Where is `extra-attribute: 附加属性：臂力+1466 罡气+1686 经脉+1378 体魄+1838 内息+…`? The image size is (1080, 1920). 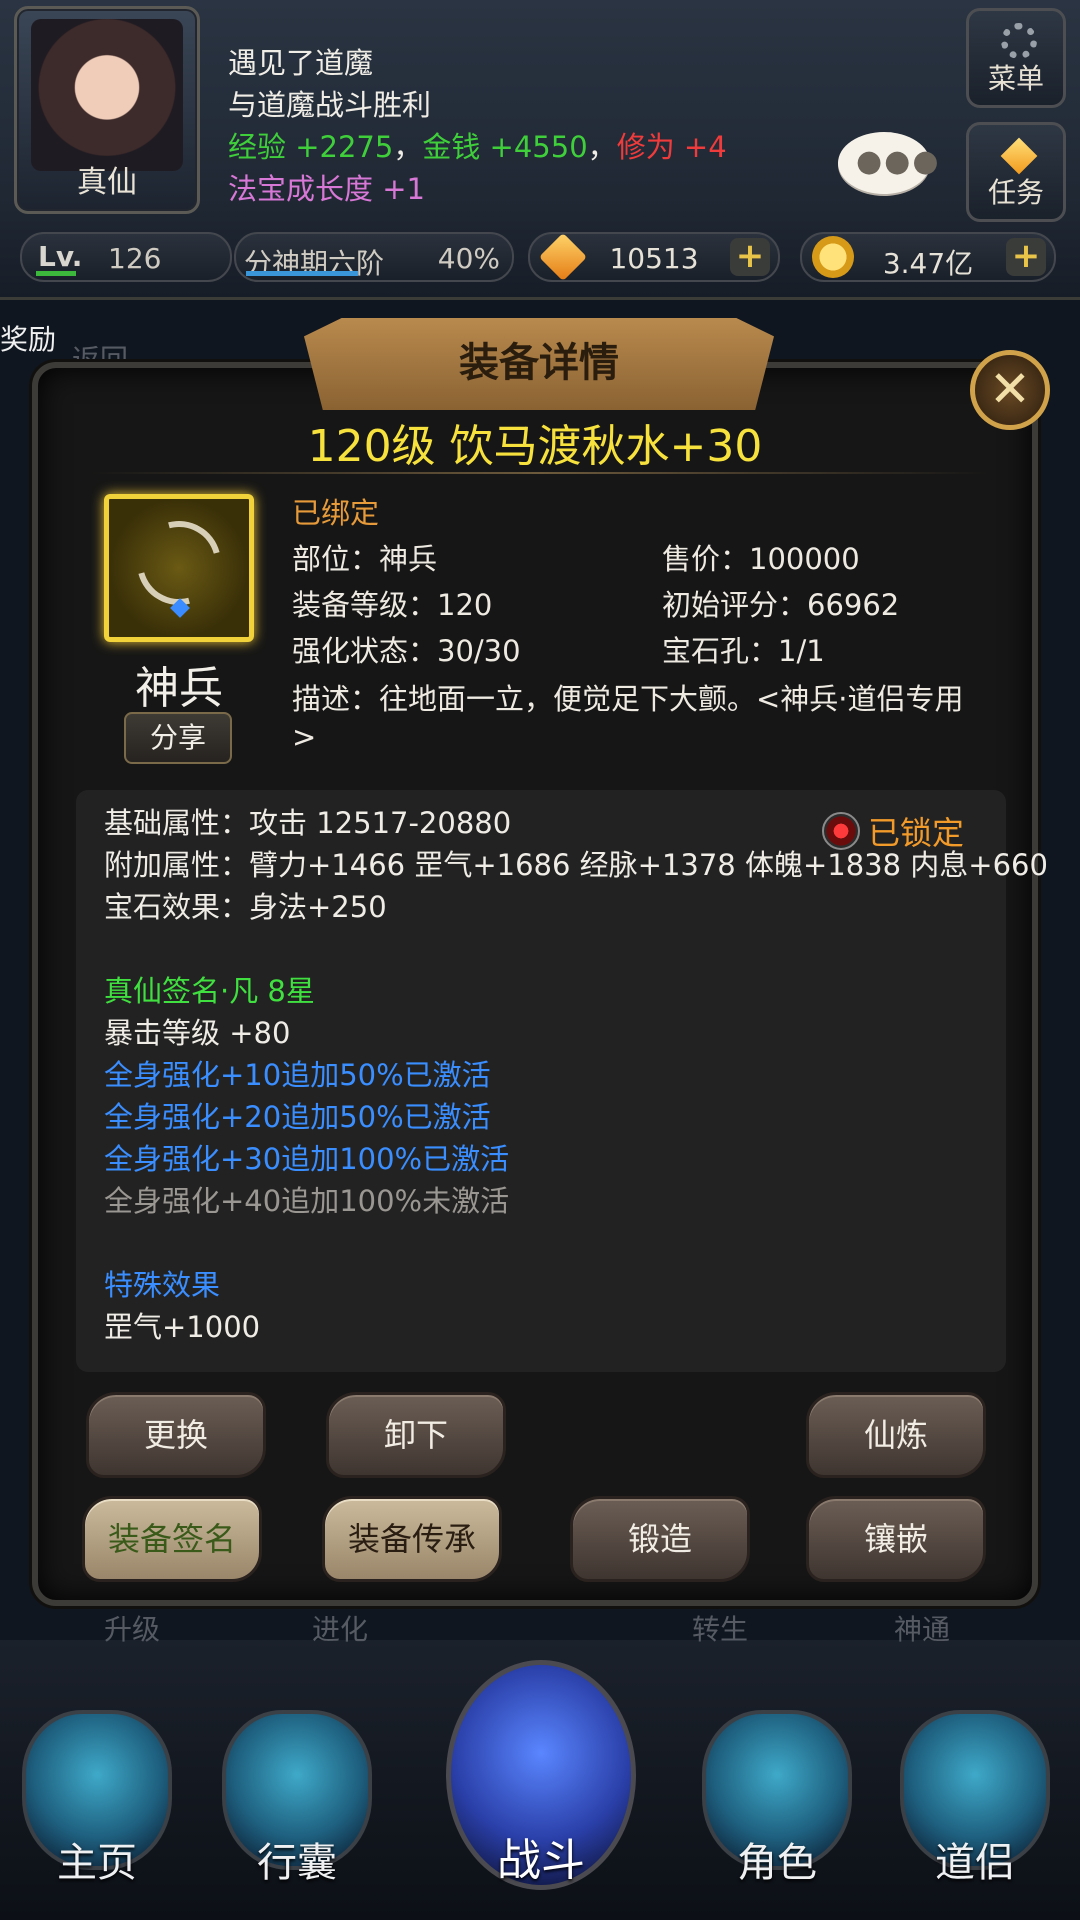 extra-attribute: 附加属性：臂力+1466 罡气+1686 经脉+1378 体魄+1838 内息+… is located at coordinates (576, 865).